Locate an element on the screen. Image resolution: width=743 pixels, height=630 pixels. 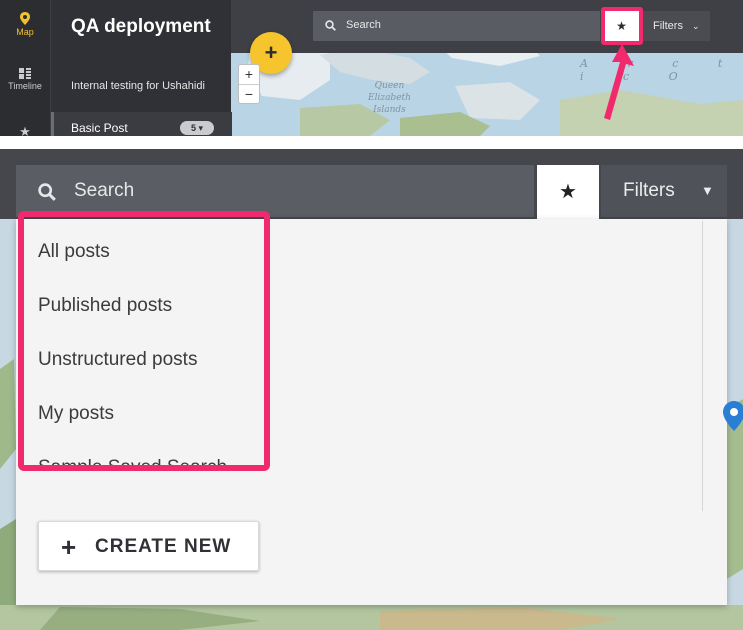
survey-count-badge: 5 ▾ is located at coordinates (197, 128).